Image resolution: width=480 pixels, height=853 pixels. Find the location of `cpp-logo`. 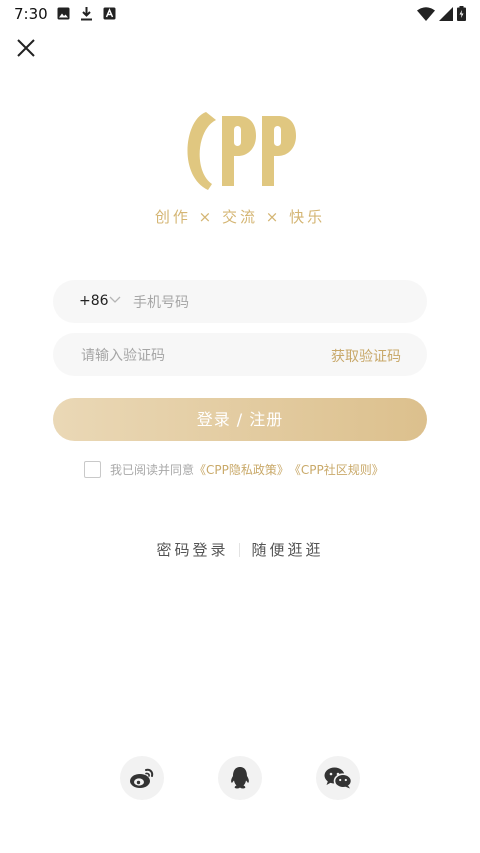

cpp-logo is located at coordinates (241, 151).